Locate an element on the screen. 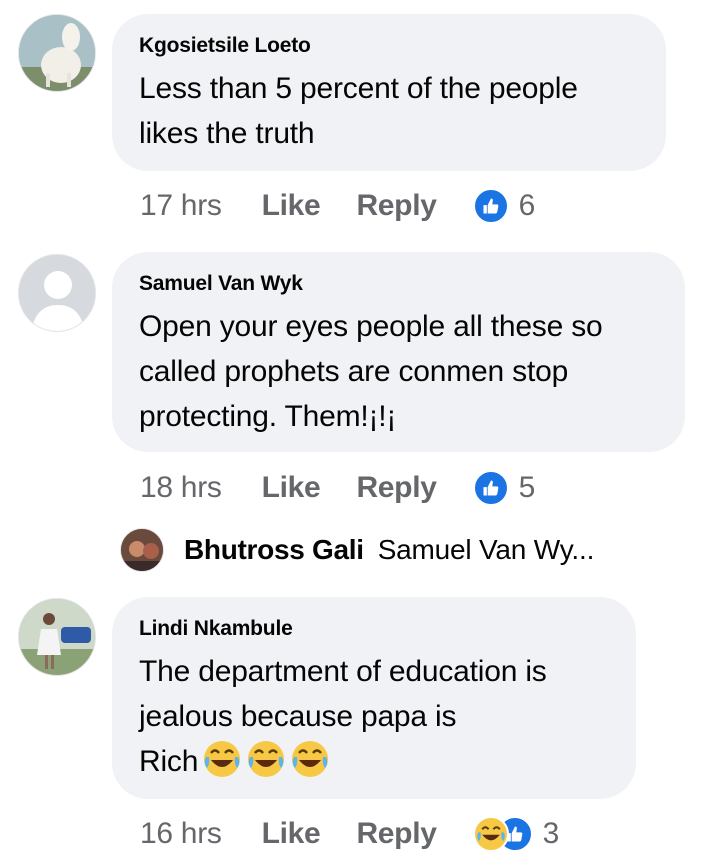  comment-text-line: Rich is located at coordinates (373, 761).